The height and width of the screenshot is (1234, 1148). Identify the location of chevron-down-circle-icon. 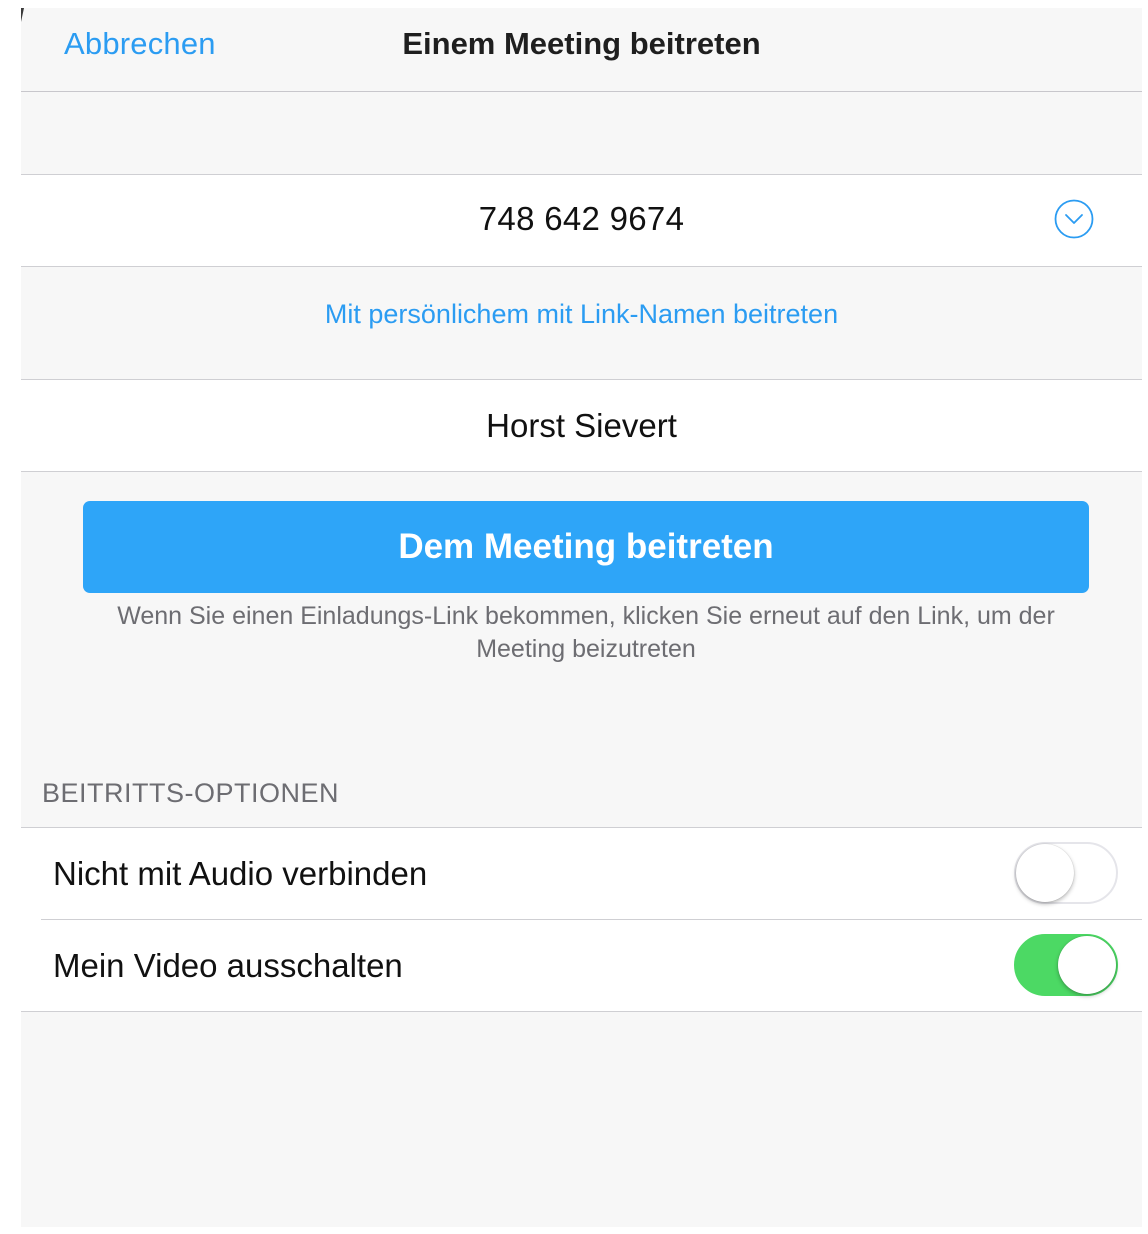
(1074, 219).